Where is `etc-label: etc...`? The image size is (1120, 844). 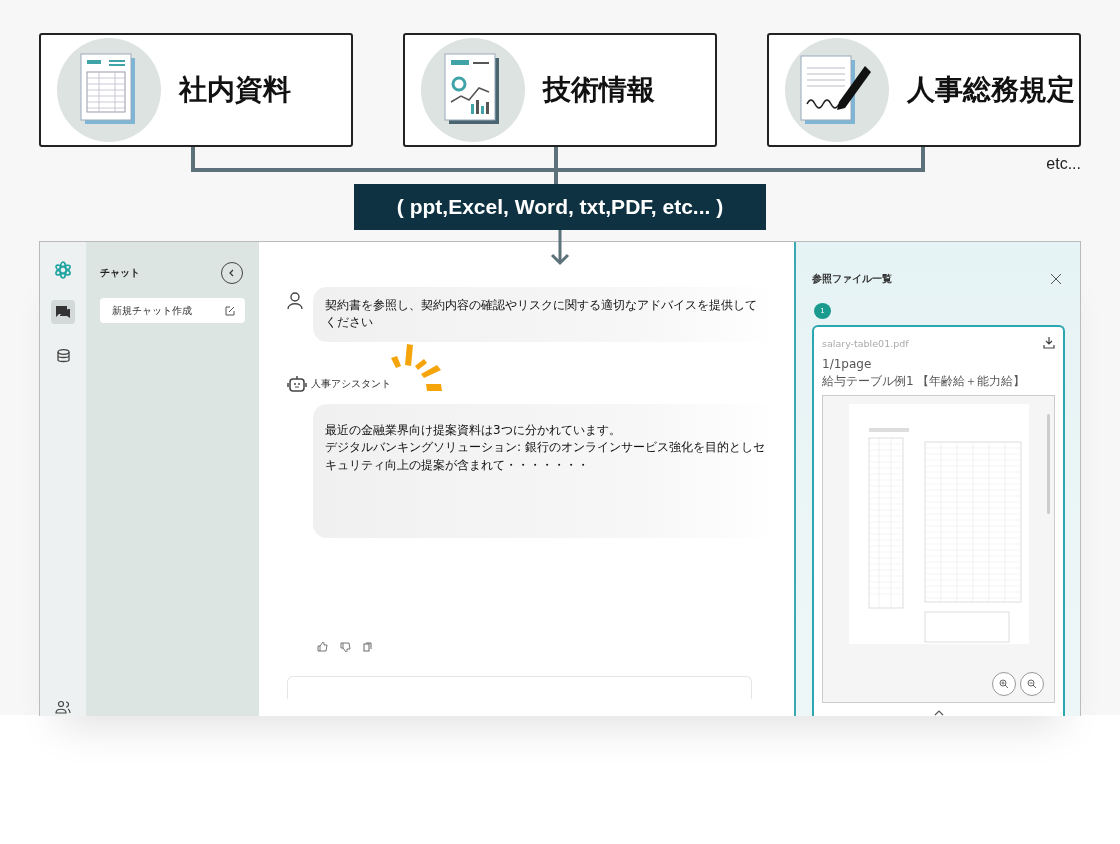
etc-label: etc... is located at coordinates (1063, 164).